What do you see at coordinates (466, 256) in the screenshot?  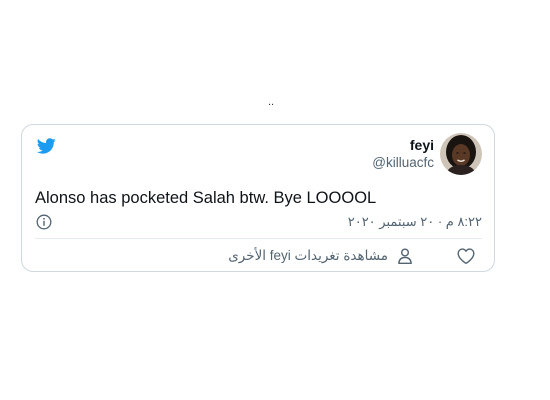 I see `heart-icon` at bounding box center [466, 256].